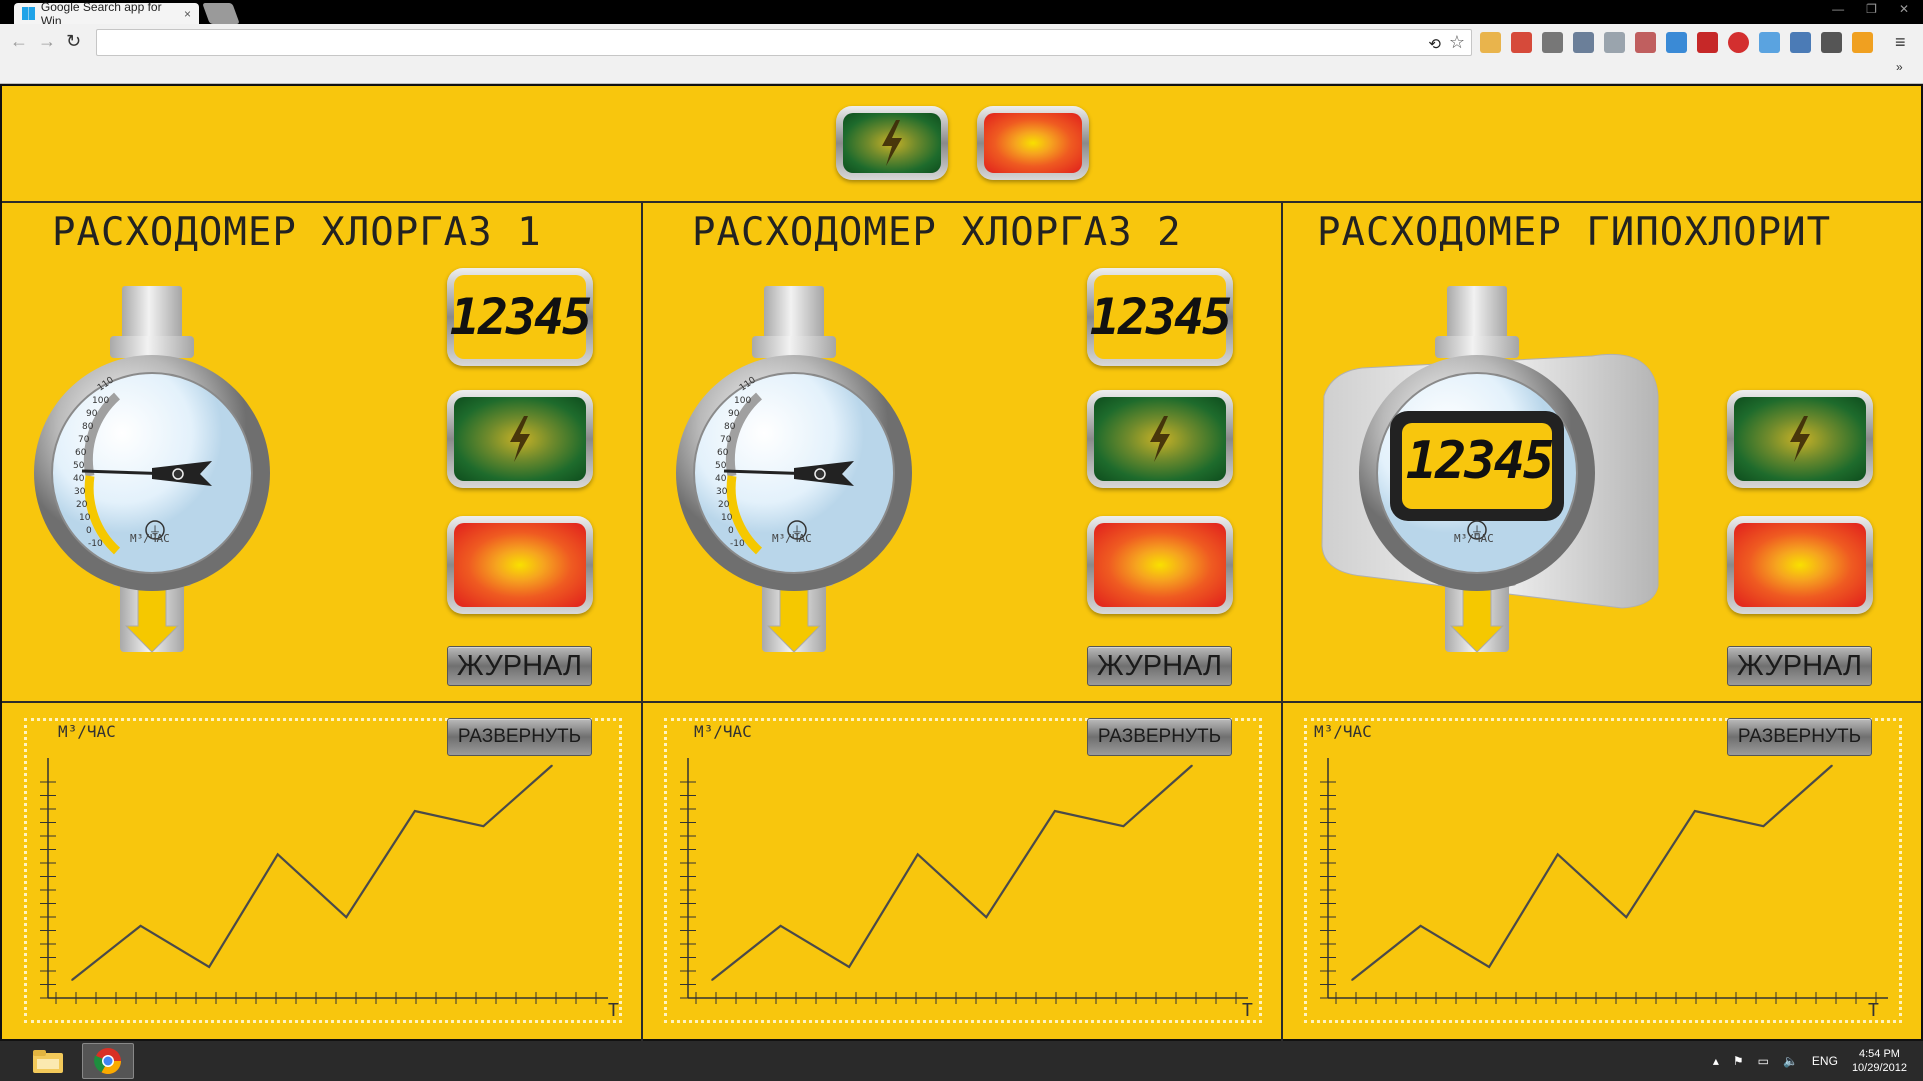 The width and height of the screenshot is (1923, 1081). What do you see at coordinates (1490, 42) in the screenshot?
I see `extension-face-icon` at bounding box center [1490, 42].